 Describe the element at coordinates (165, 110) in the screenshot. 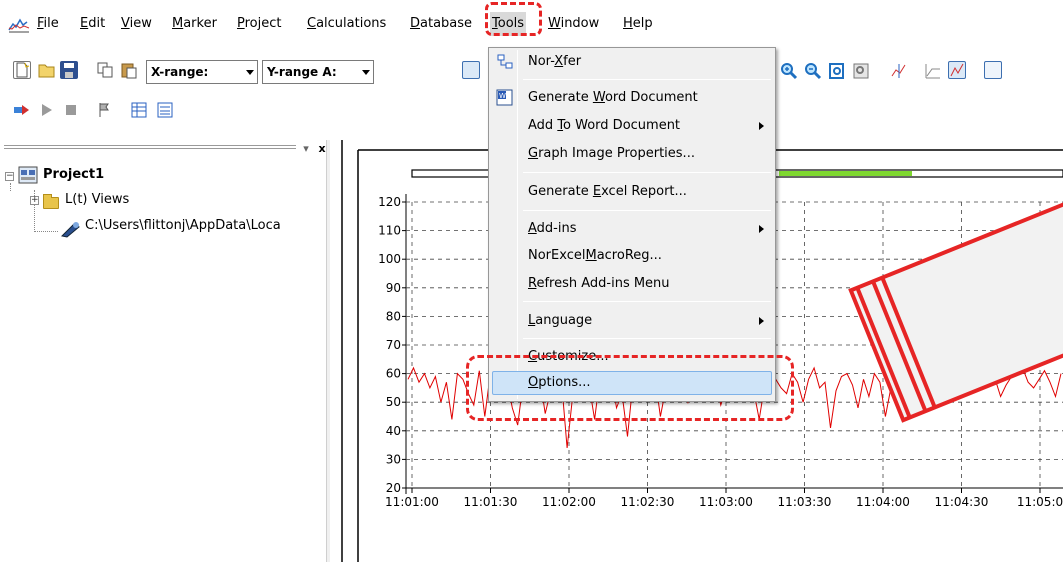

I see `list-view-icon` at that location.